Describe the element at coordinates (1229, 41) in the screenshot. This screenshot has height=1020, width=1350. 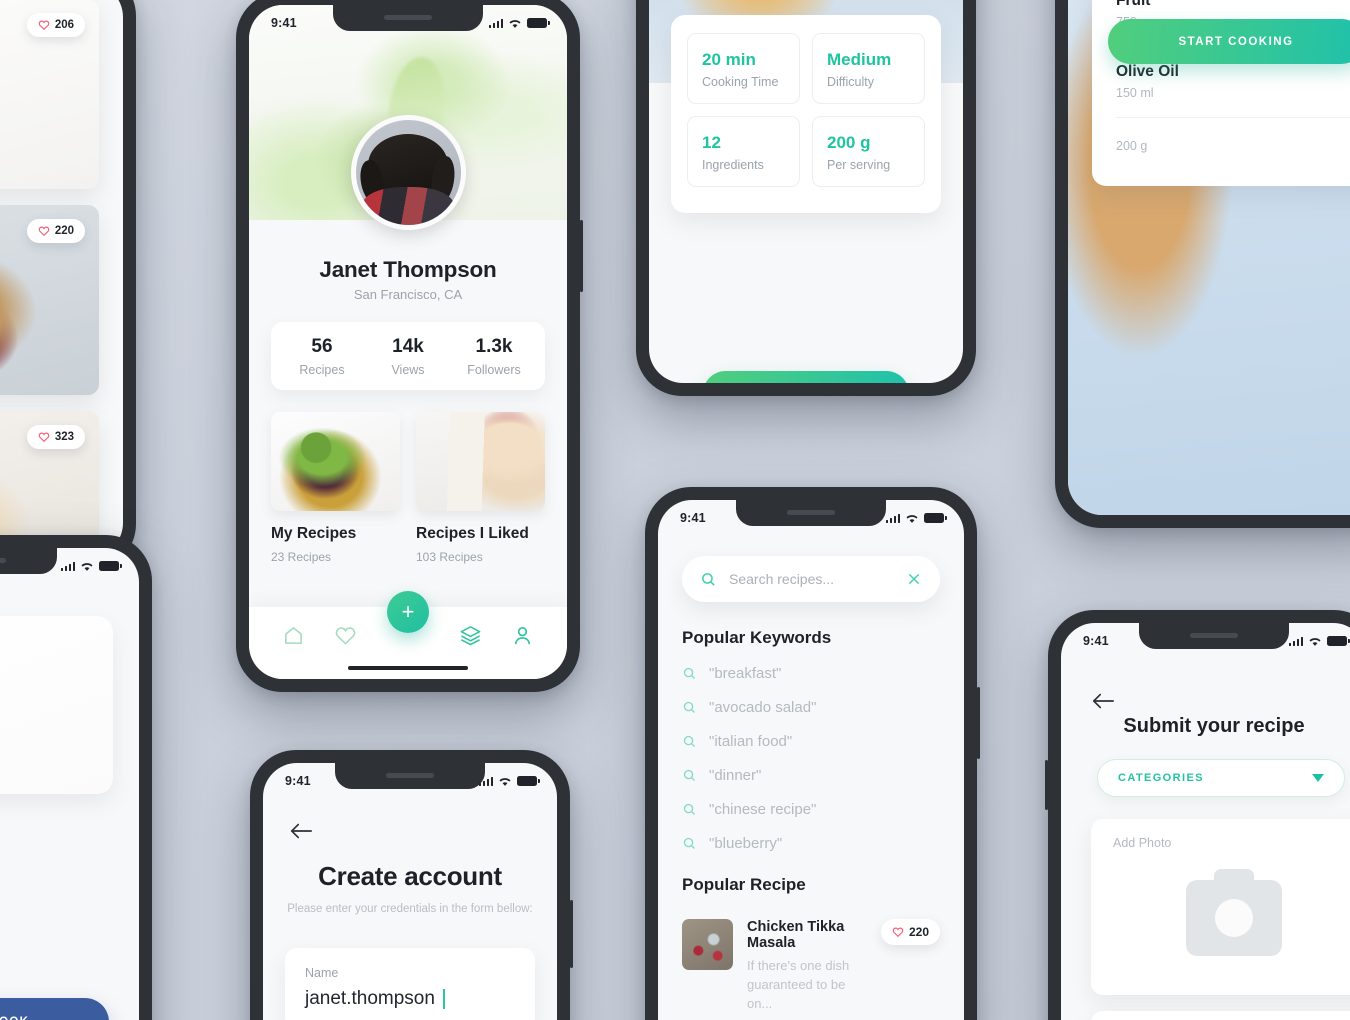
I see `start-cooking-button: START COOKING` at that location.